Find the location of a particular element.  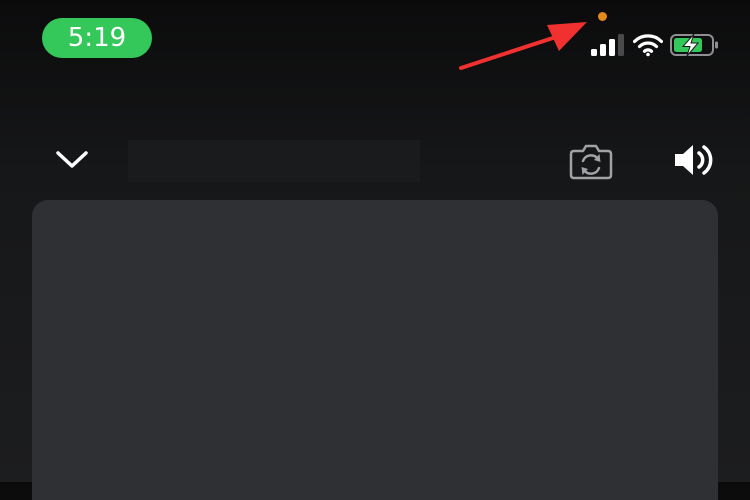

speaker-icon is located at coordinates (694, 160).